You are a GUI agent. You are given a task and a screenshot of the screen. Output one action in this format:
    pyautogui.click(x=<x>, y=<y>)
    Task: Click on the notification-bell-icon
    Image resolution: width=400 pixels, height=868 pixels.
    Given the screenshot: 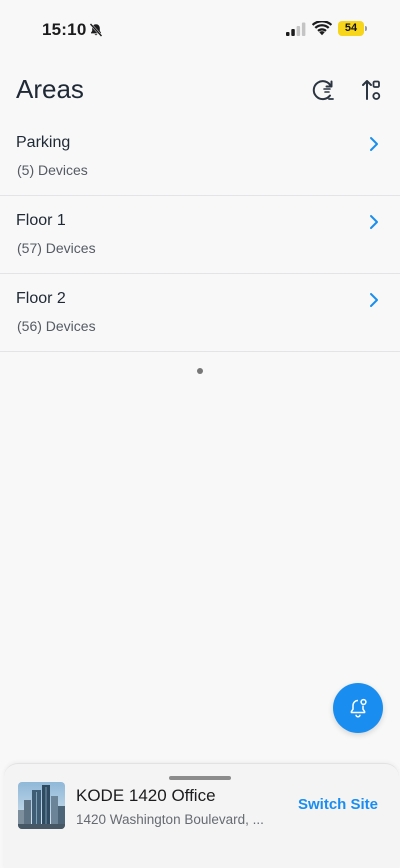 What is the action you would take?
    pyautogui.click(x=358, y=708)
    